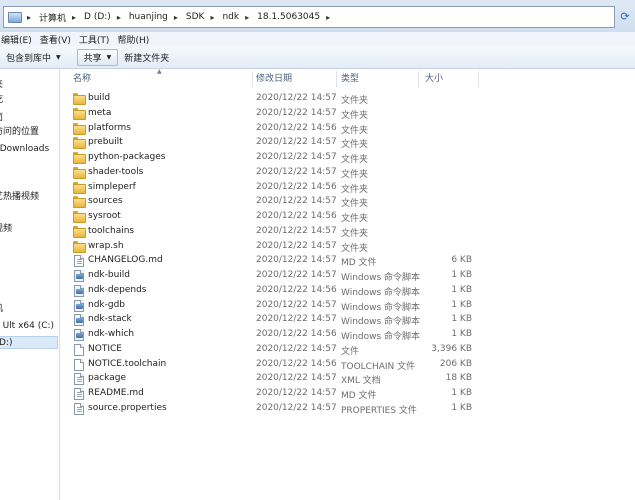 This screenshot has width=635, height=500. Describe the element at coordinates (342, 247) in the screenshot. I see `file-row: wrap.sh 2020/12/22 14:57 文件夹` at that location.